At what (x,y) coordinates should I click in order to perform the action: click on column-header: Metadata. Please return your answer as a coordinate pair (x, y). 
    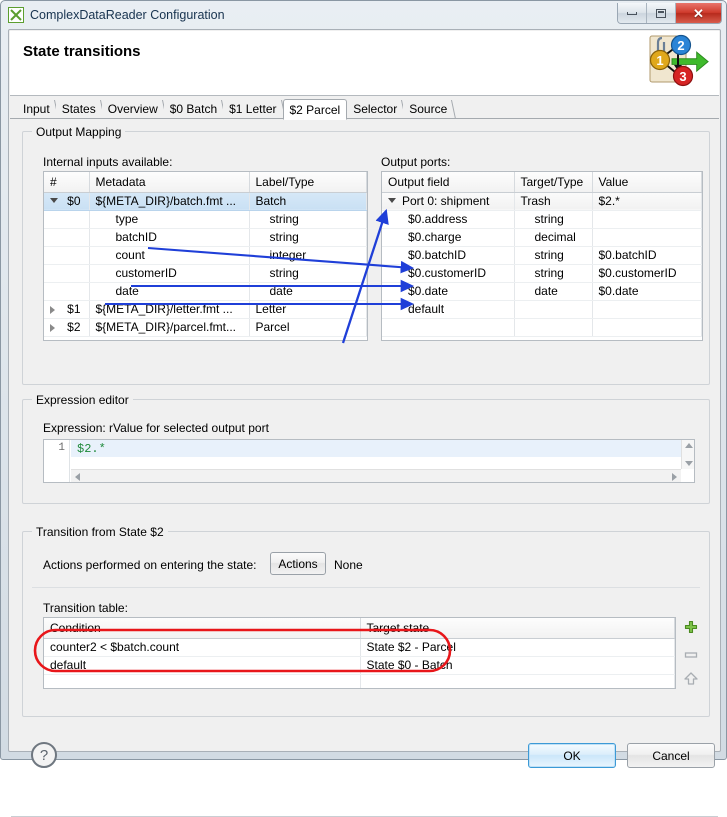
    Looking at the image, I should click on (169, 182).